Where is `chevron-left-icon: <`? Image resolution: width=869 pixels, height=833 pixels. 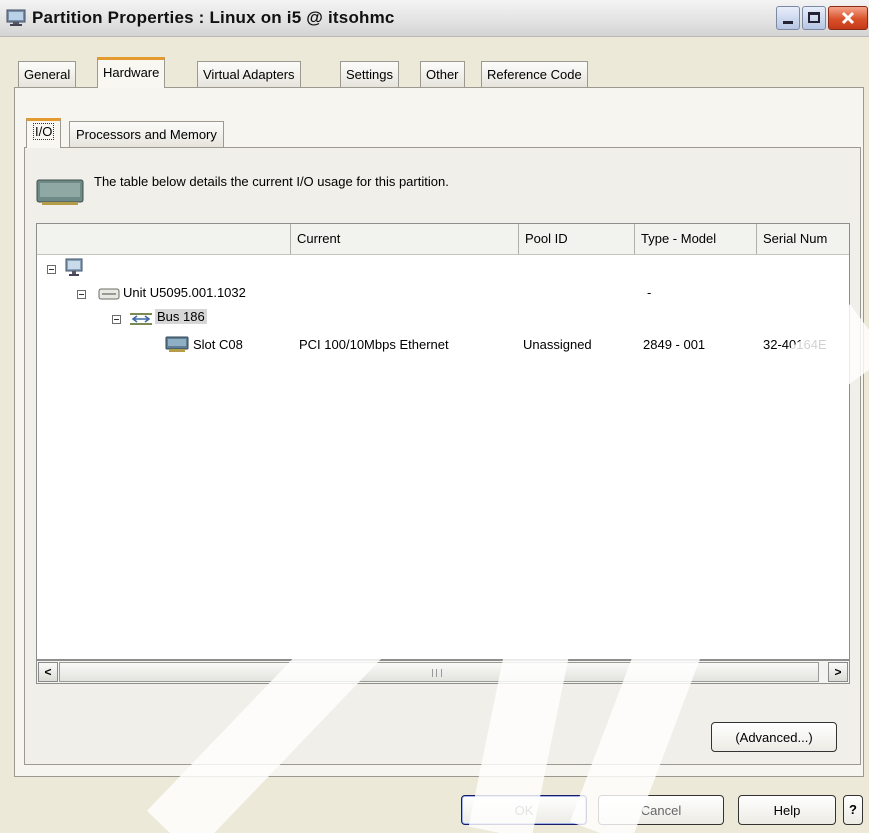 chevron-left-icon: < is located at coordinates (48, 672).